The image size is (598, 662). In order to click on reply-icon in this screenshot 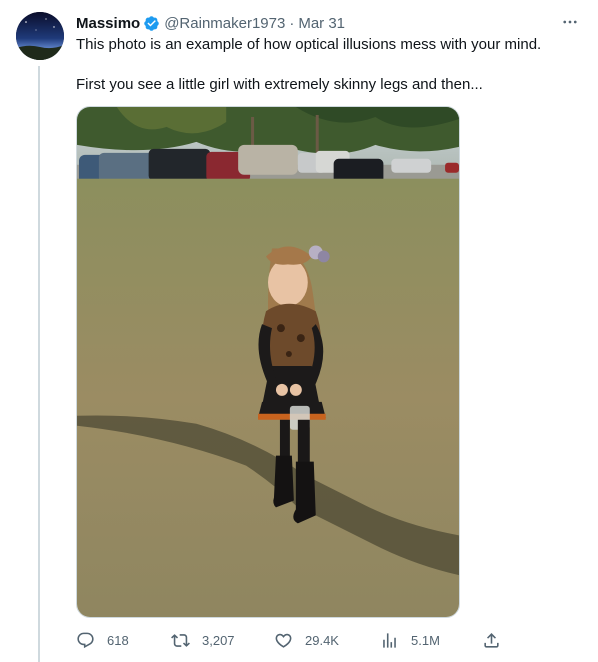, I will do `click(85, 640)`.